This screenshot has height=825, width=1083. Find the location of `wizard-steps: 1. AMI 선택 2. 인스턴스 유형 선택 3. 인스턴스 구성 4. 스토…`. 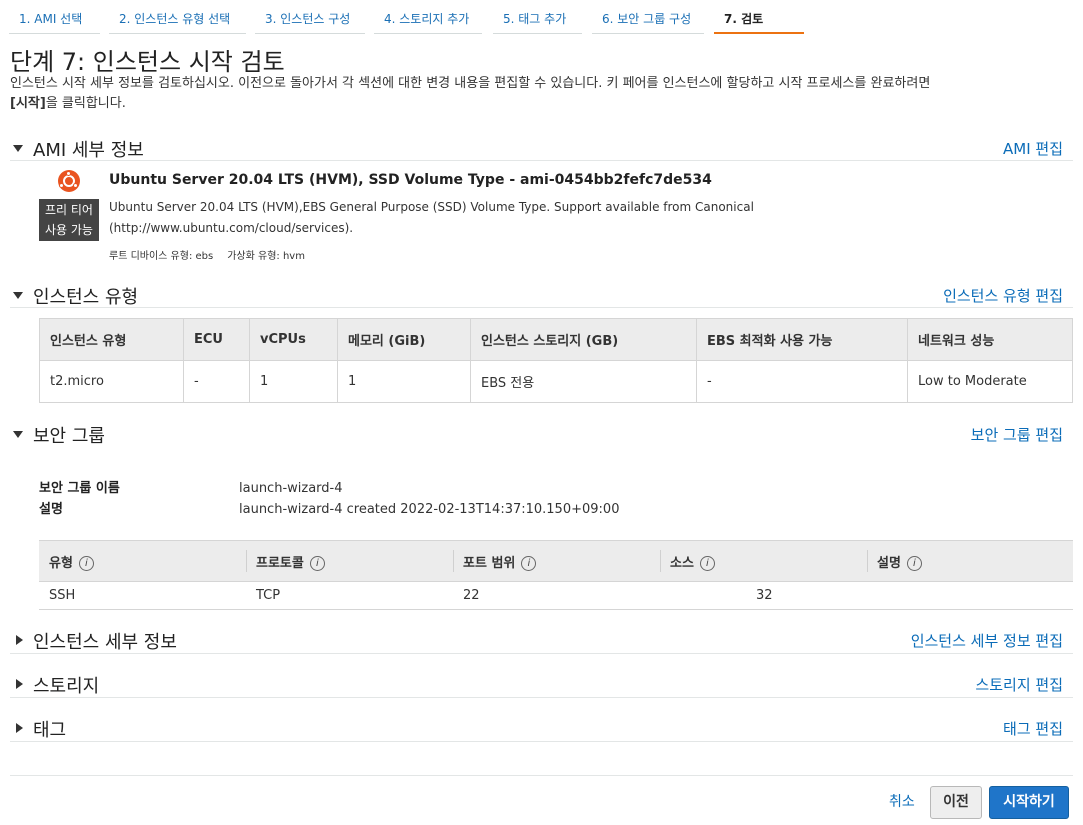

wizard-steps: 1. AMI 선택 2. 인스턴스 유형 선택 3. 인스턴스 구성 4. 스토… is located at coordinates (541, 17).